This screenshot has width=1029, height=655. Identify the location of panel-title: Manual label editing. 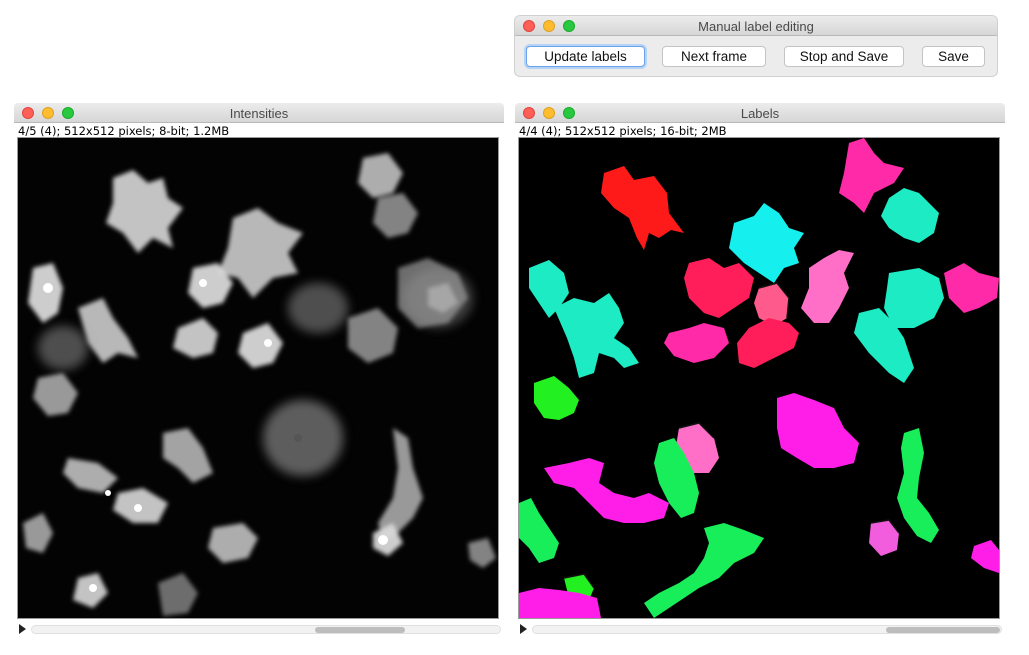
(756, 26).